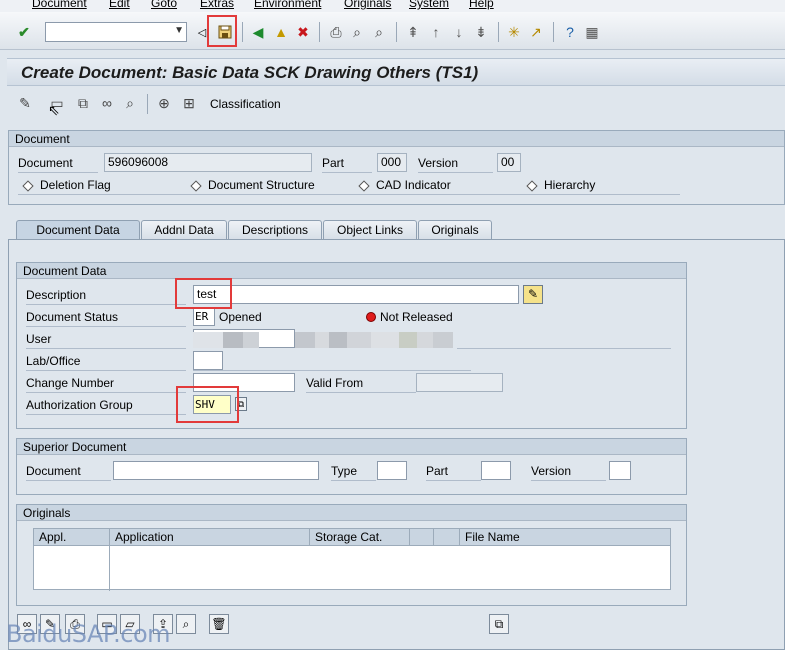  Describe the element at coordinates (75, 185) in the screenshot. I see `deletion-flag-label: Deletion Flag` at that location.